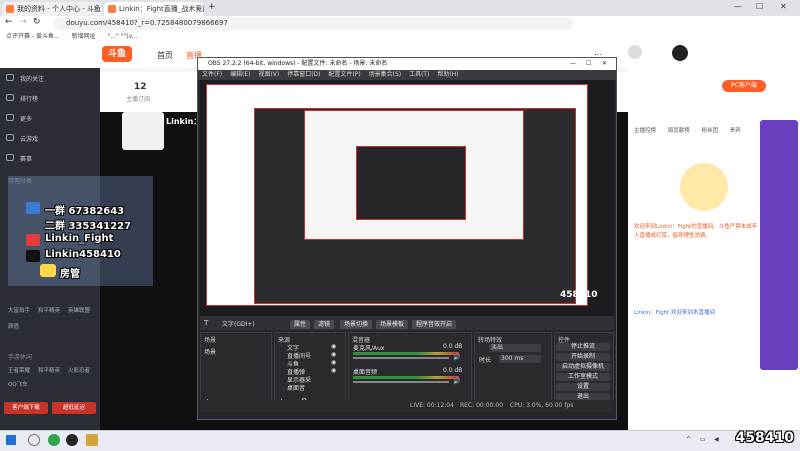 The image size is (800, 451). I want to click on bookmark-item: 新增网址, so click(84, 36).